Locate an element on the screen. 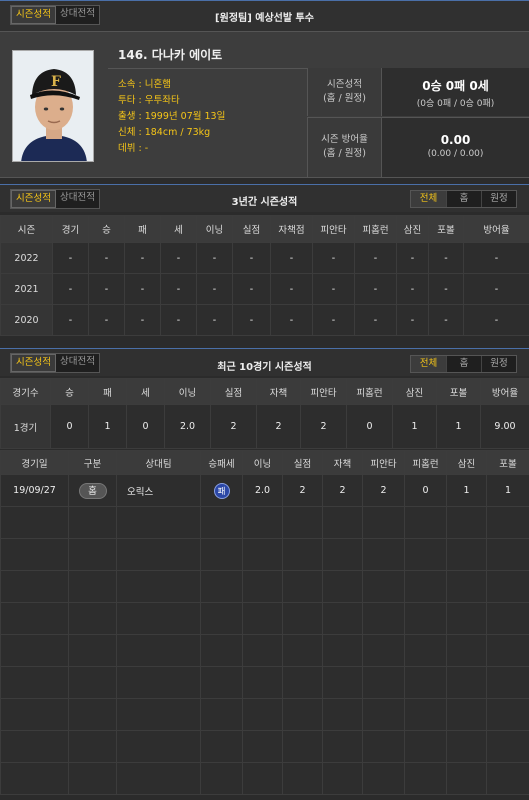 This screenshot has width=529, height=800. table-header-row: 경기일 구분 상대팀 승패세 이닝 실점 자책 피안타 피홈런 삼진 포볼 is located at coordinates (264, 462).